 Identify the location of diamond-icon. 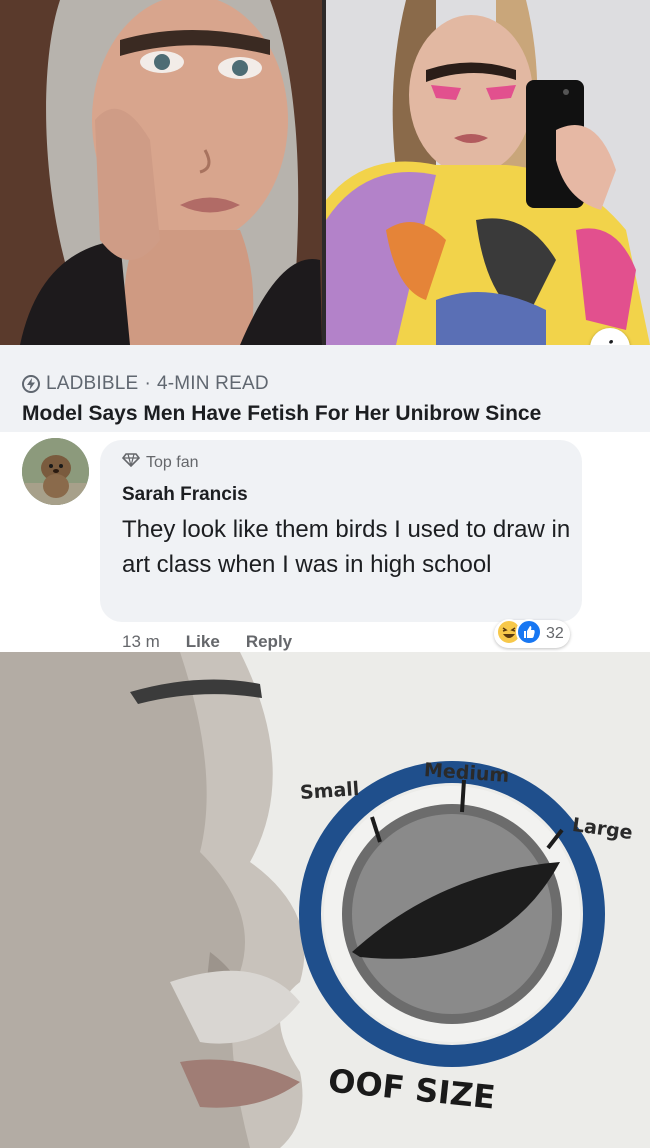
(131, 462).